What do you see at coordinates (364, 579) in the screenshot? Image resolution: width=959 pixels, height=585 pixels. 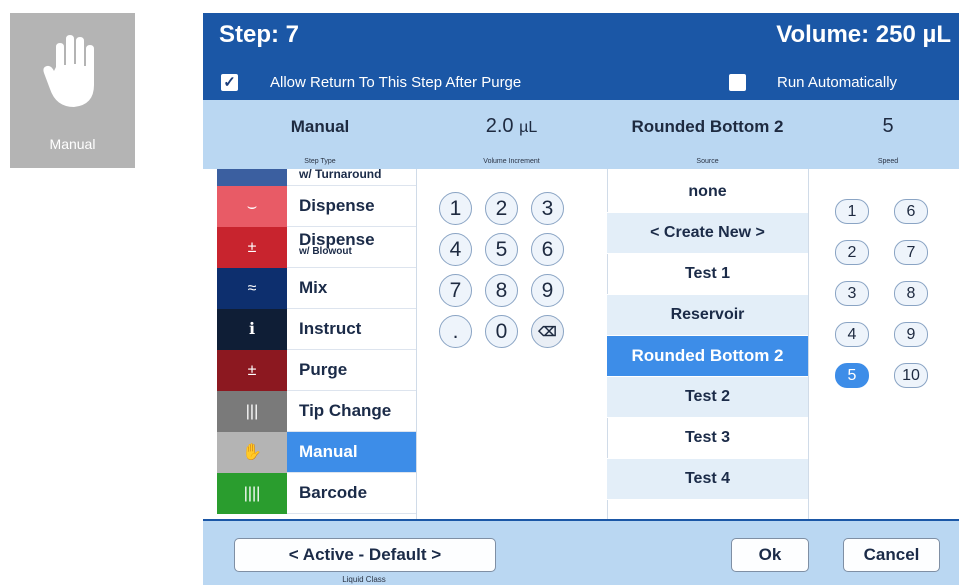 I see `liquid-class-label: Liquid Class` at bounding box center [364, 579].